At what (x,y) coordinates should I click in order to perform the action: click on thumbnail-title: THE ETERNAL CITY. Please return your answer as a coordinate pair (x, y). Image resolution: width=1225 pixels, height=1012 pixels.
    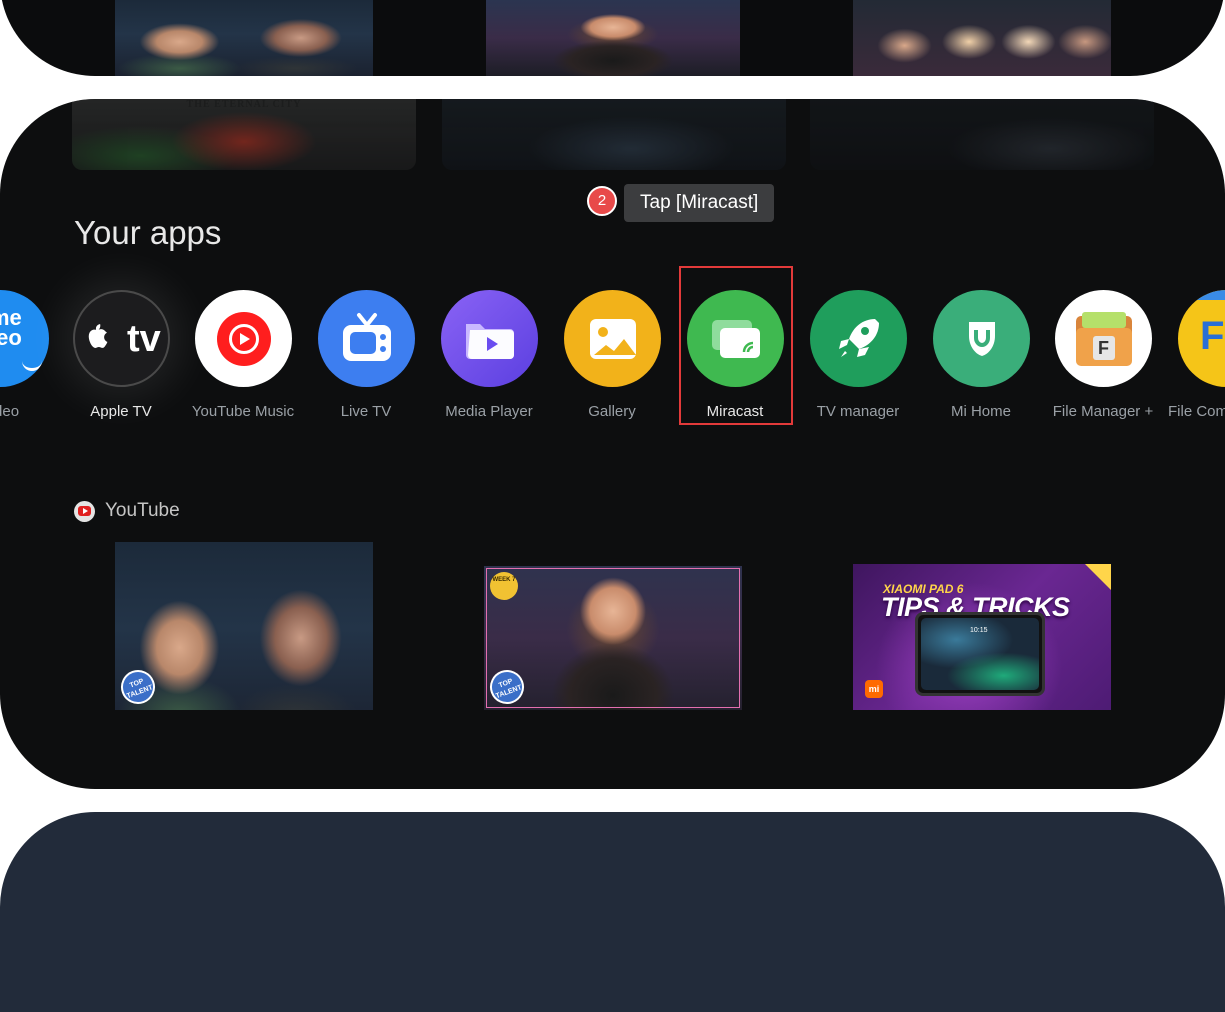
    Looking at the image, I should click on (244, 104).